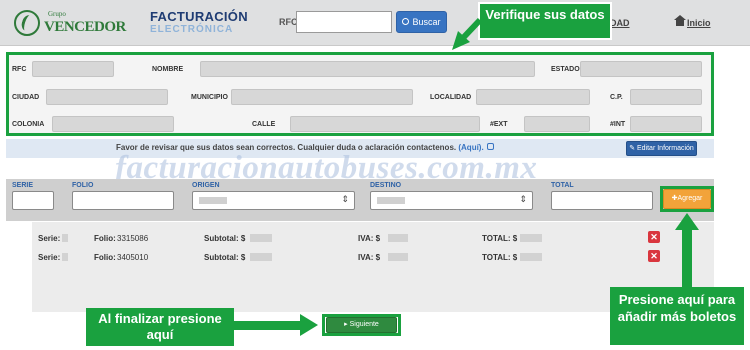  Describe the element at coordinates (276, 325) in the screenshot. I see `arrow-to-next-button` at that location.